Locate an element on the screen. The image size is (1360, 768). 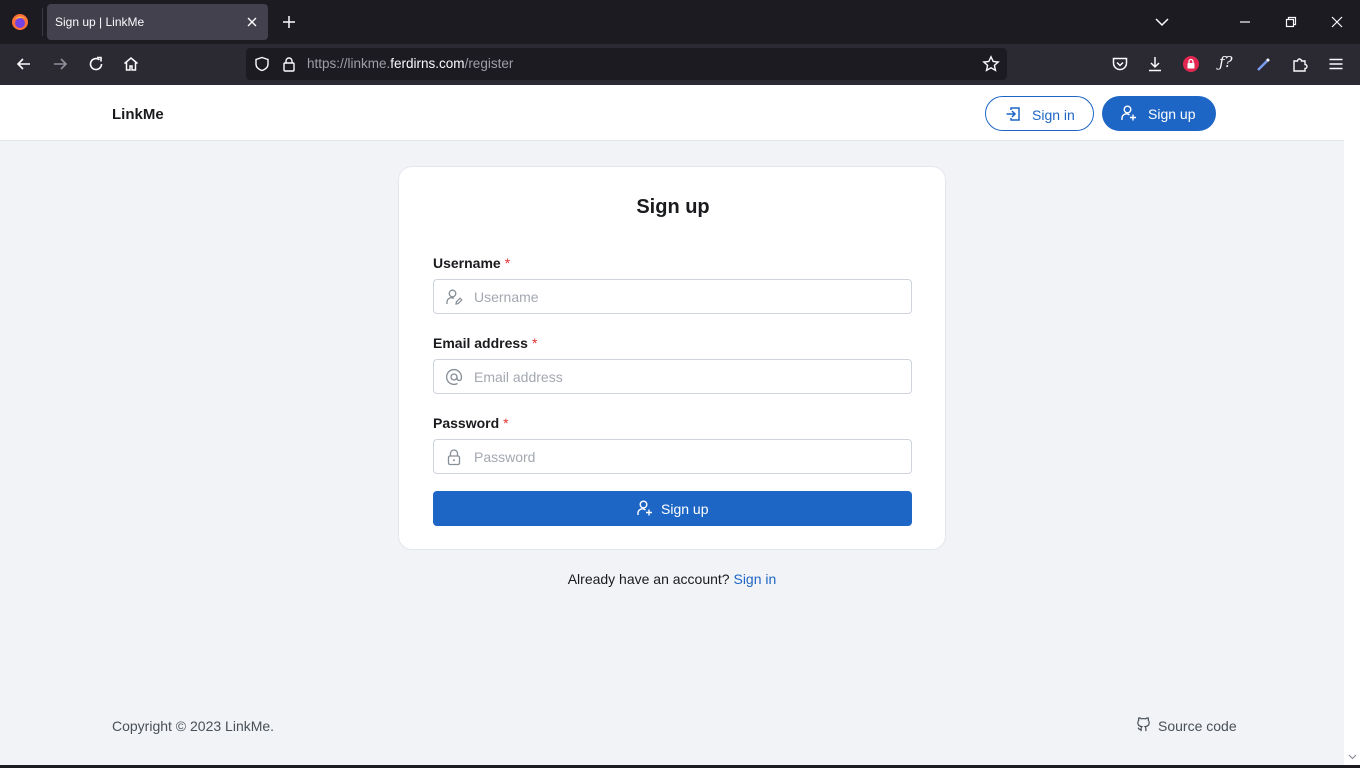
sign-in-link: Sign in is located at coordinates (754, 579).